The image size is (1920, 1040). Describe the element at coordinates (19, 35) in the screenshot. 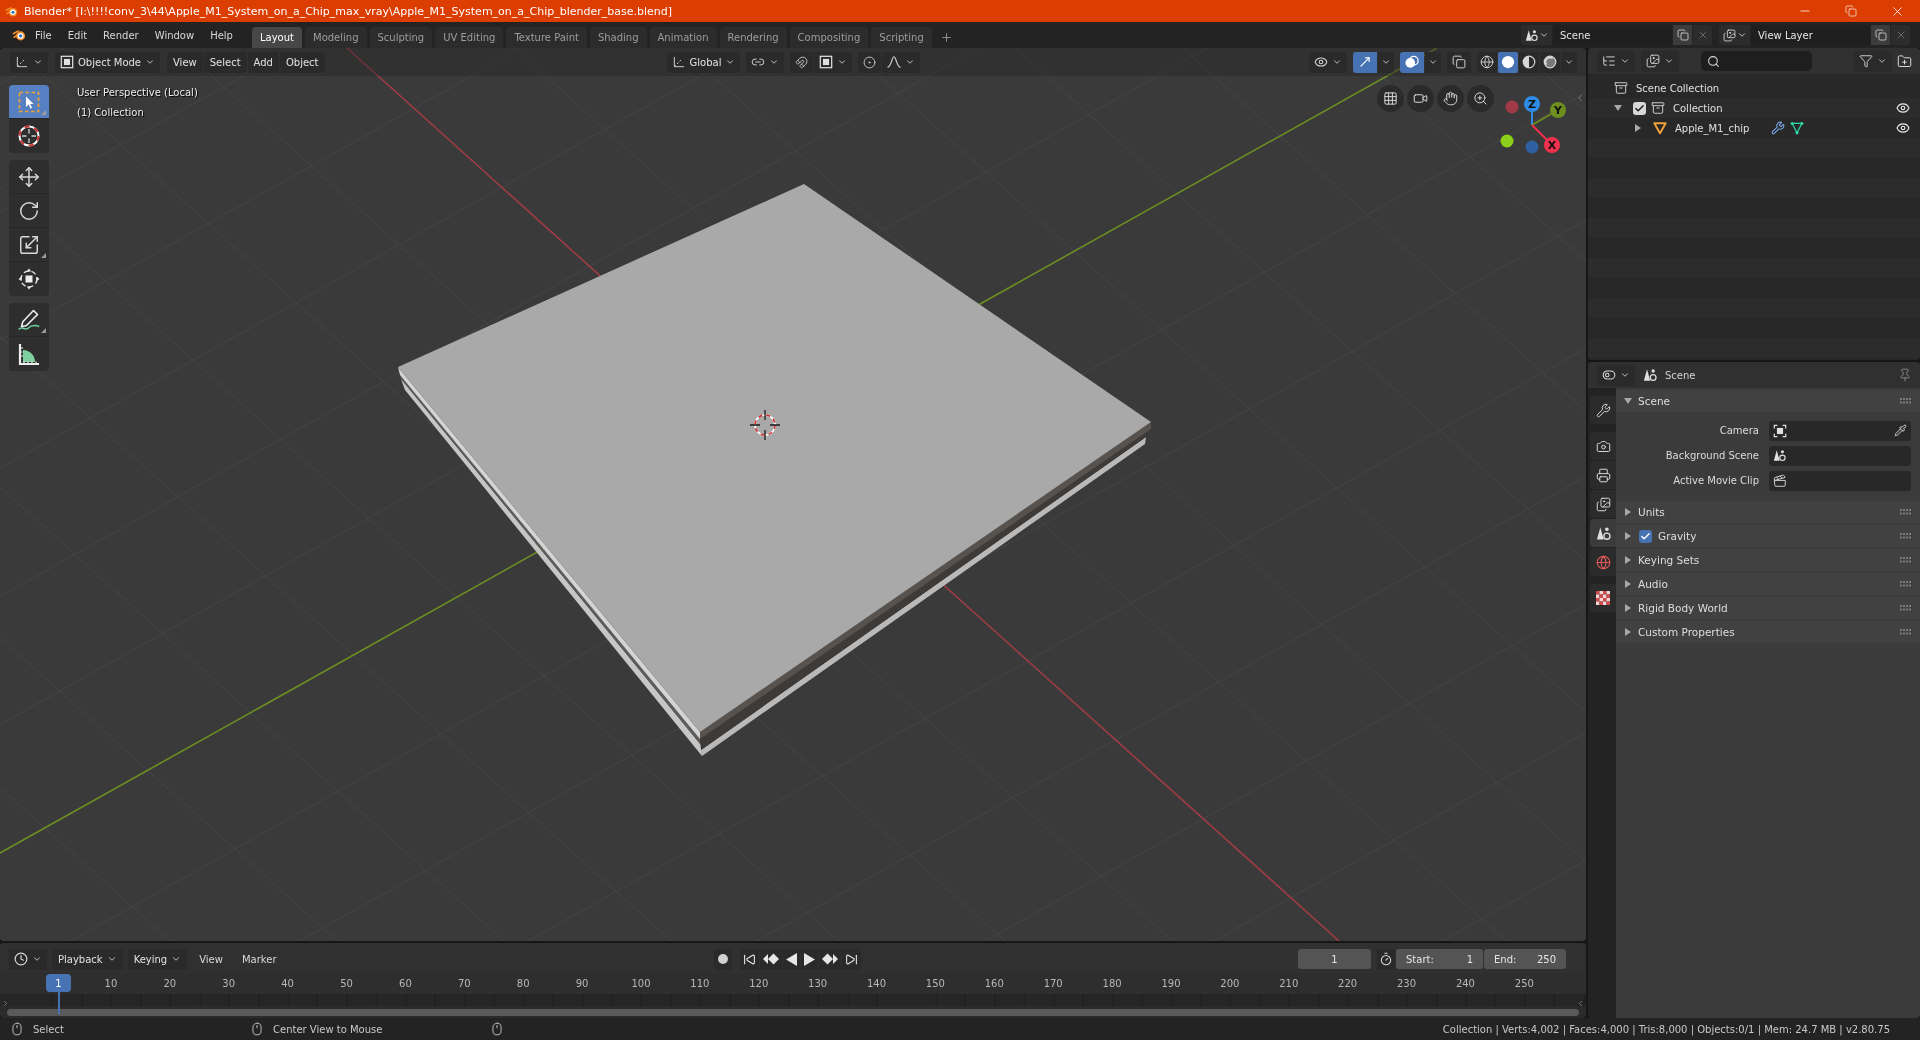

I see `app-logo-icon` at that location.